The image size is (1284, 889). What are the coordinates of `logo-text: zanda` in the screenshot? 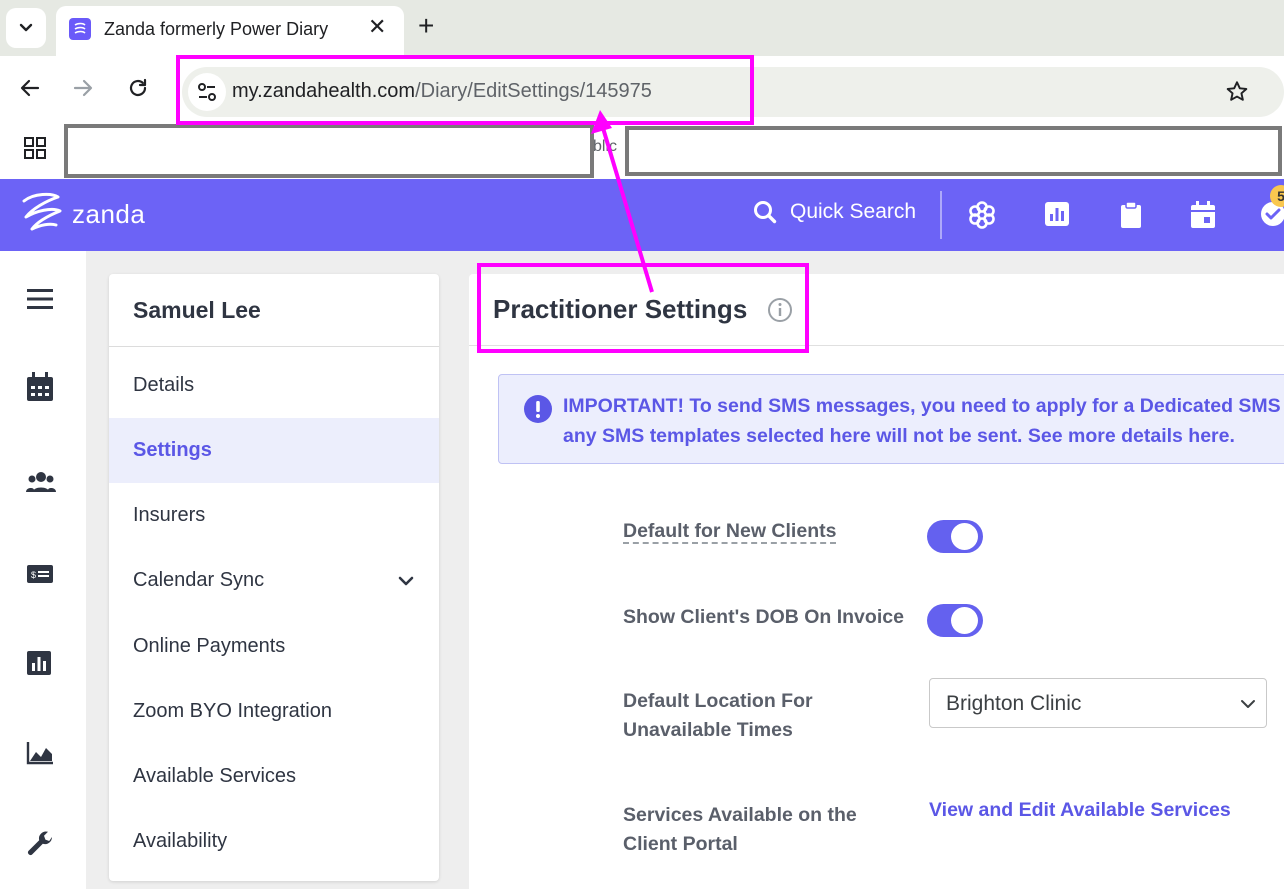 It's located at (109, 213).